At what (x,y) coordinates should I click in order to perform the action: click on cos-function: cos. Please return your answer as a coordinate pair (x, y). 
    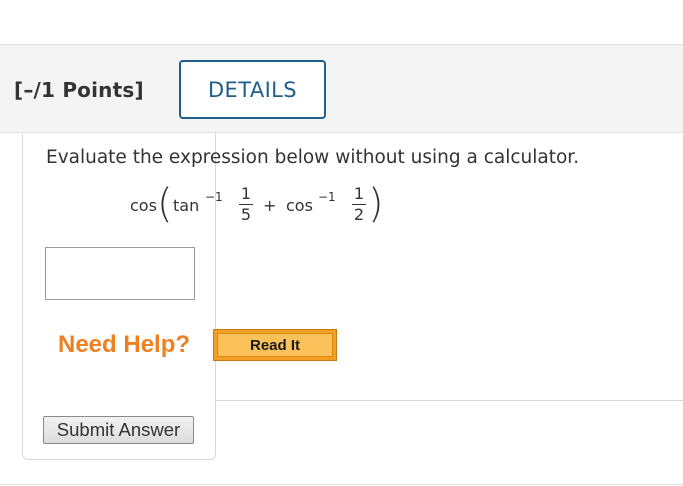
    Looking at the image, I should click on (143, 205).